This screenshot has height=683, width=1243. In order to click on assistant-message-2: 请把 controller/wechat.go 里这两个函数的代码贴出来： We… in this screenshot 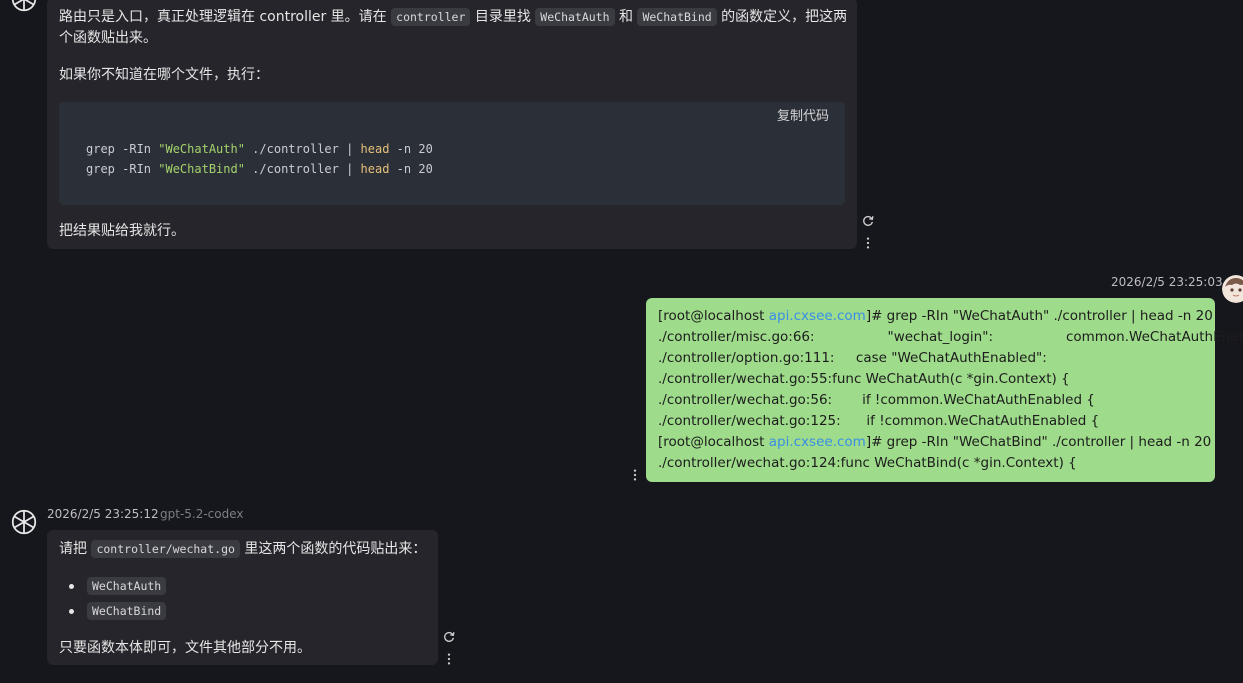, I will do `click(242, 597)`.